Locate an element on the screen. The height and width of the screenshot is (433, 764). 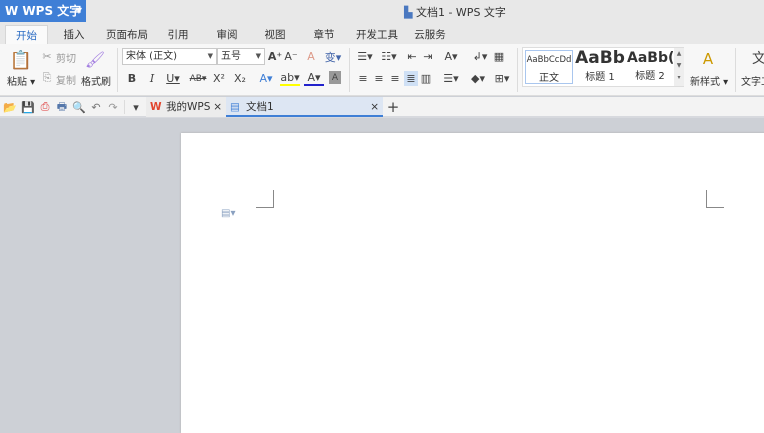
italic-icon: I is located at coordinates (152, 78).